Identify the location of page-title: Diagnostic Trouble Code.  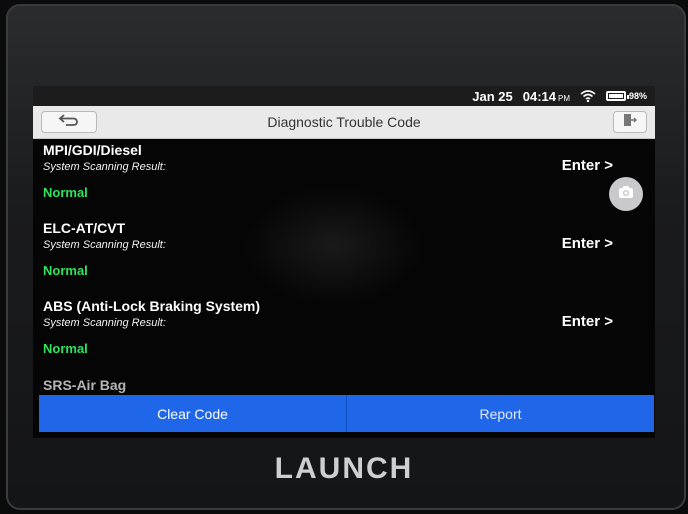
(344, 122).